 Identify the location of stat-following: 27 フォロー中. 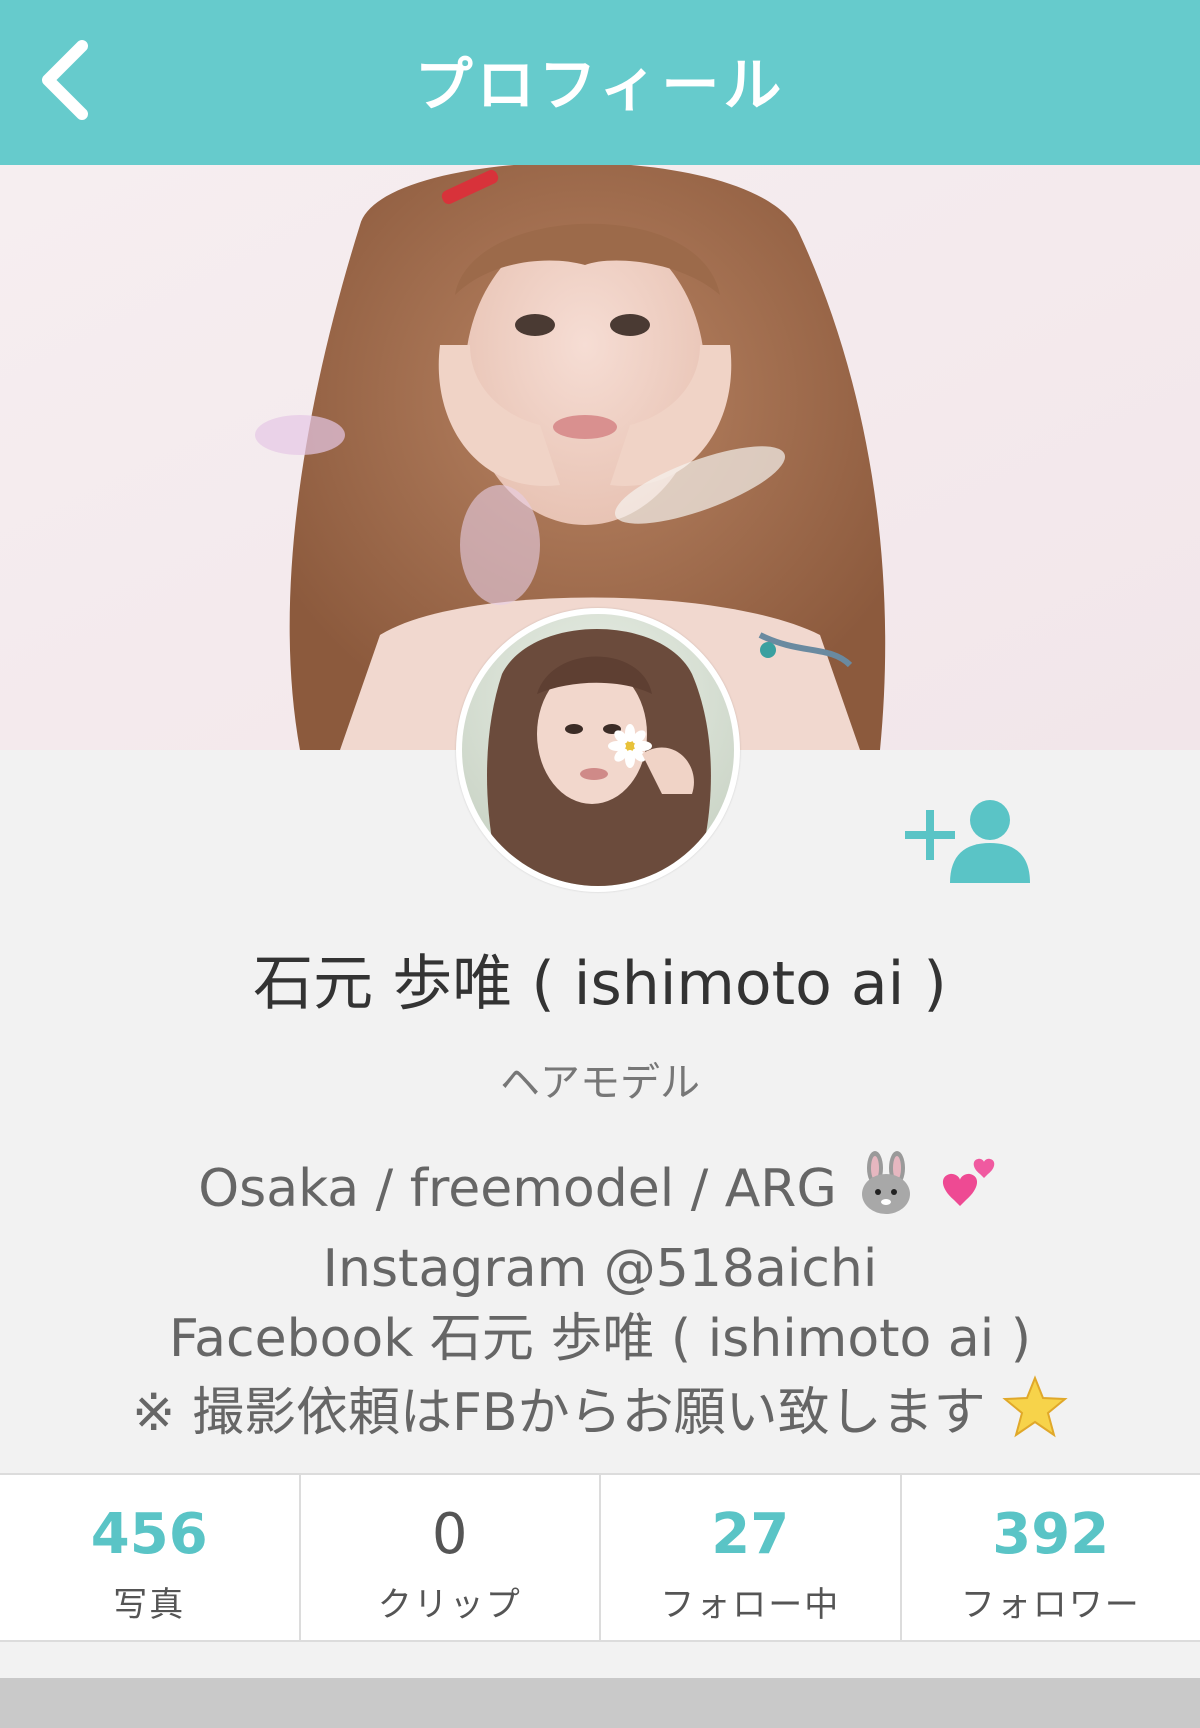
(749, 1557).